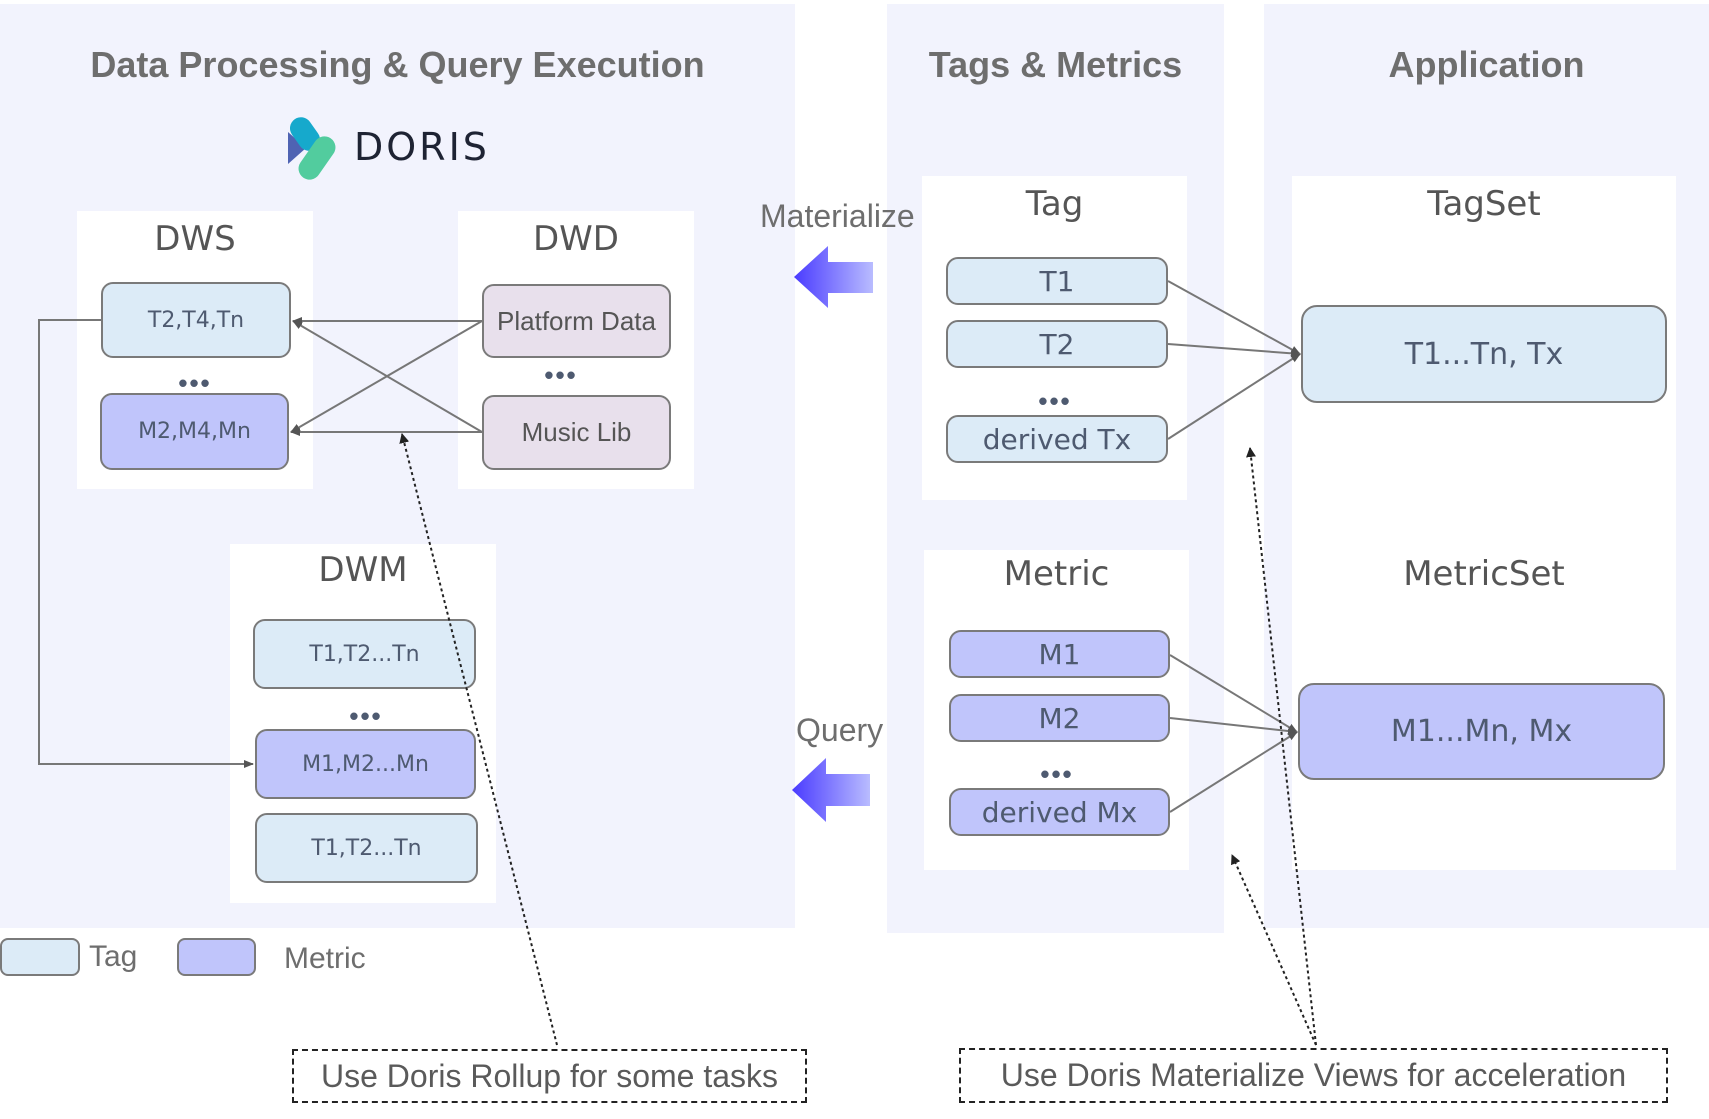 The height and width of the screenshot is (1119, 1709). I want to click on dwd-ellipsis: •••, so click(561, 375).